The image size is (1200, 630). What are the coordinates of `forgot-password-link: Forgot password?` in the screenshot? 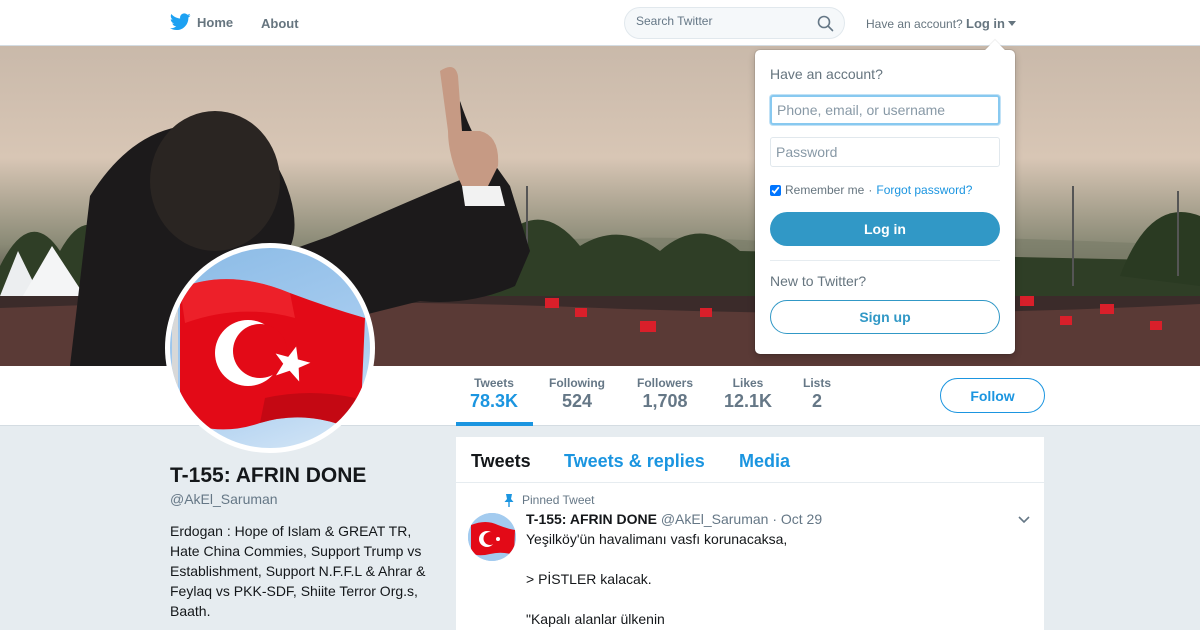 It's located at (924, 190).